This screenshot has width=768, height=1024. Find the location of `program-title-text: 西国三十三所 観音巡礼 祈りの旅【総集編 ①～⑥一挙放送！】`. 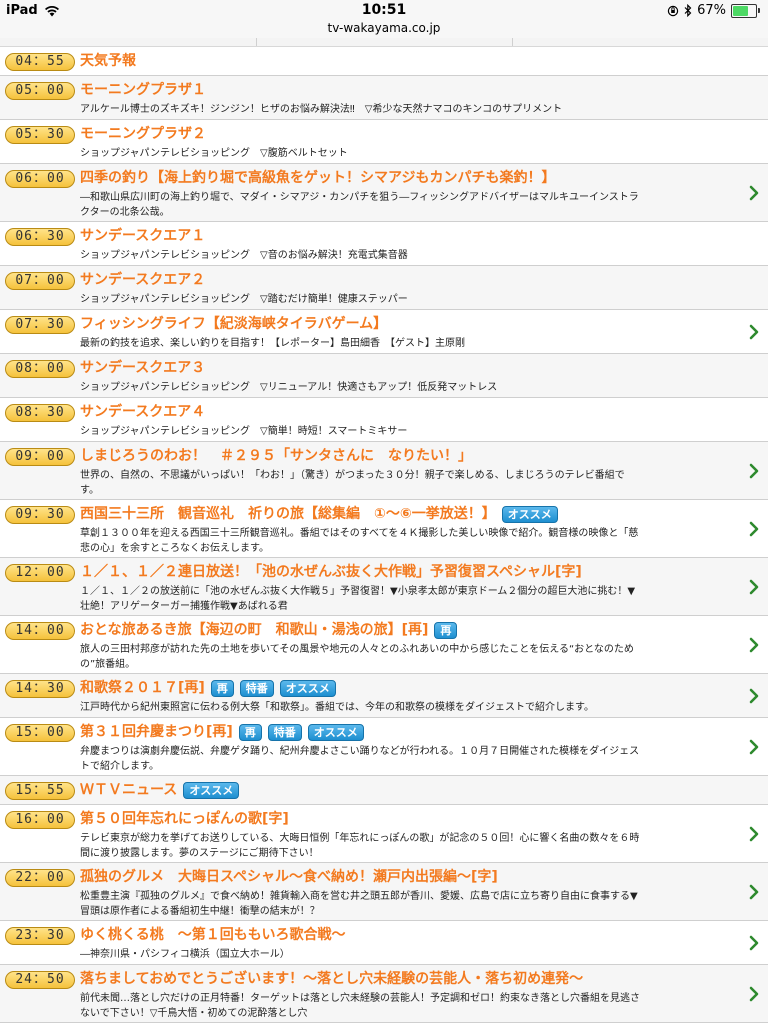

program-title-text: 西国三十三所 観音巡礼 祈りの旅【総集編 ①～⑥一挙放送！】 is located at coordinates (288, 514).